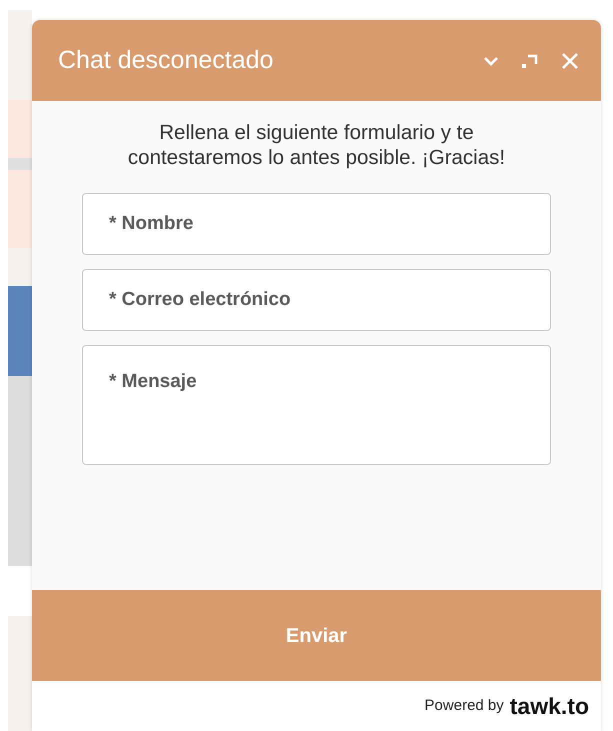 The image size is (613, 731). I want to click on expand-icon, so click(530, 60).